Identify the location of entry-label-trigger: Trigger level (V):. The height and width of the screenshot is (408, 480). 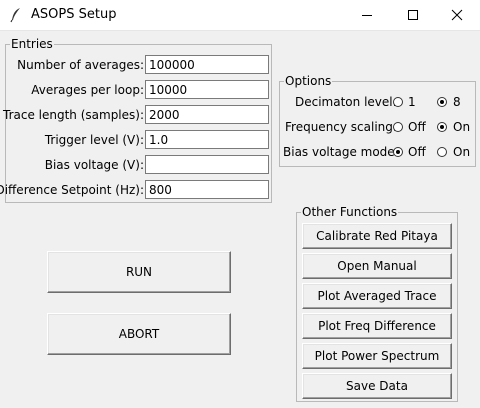
(94, 140).